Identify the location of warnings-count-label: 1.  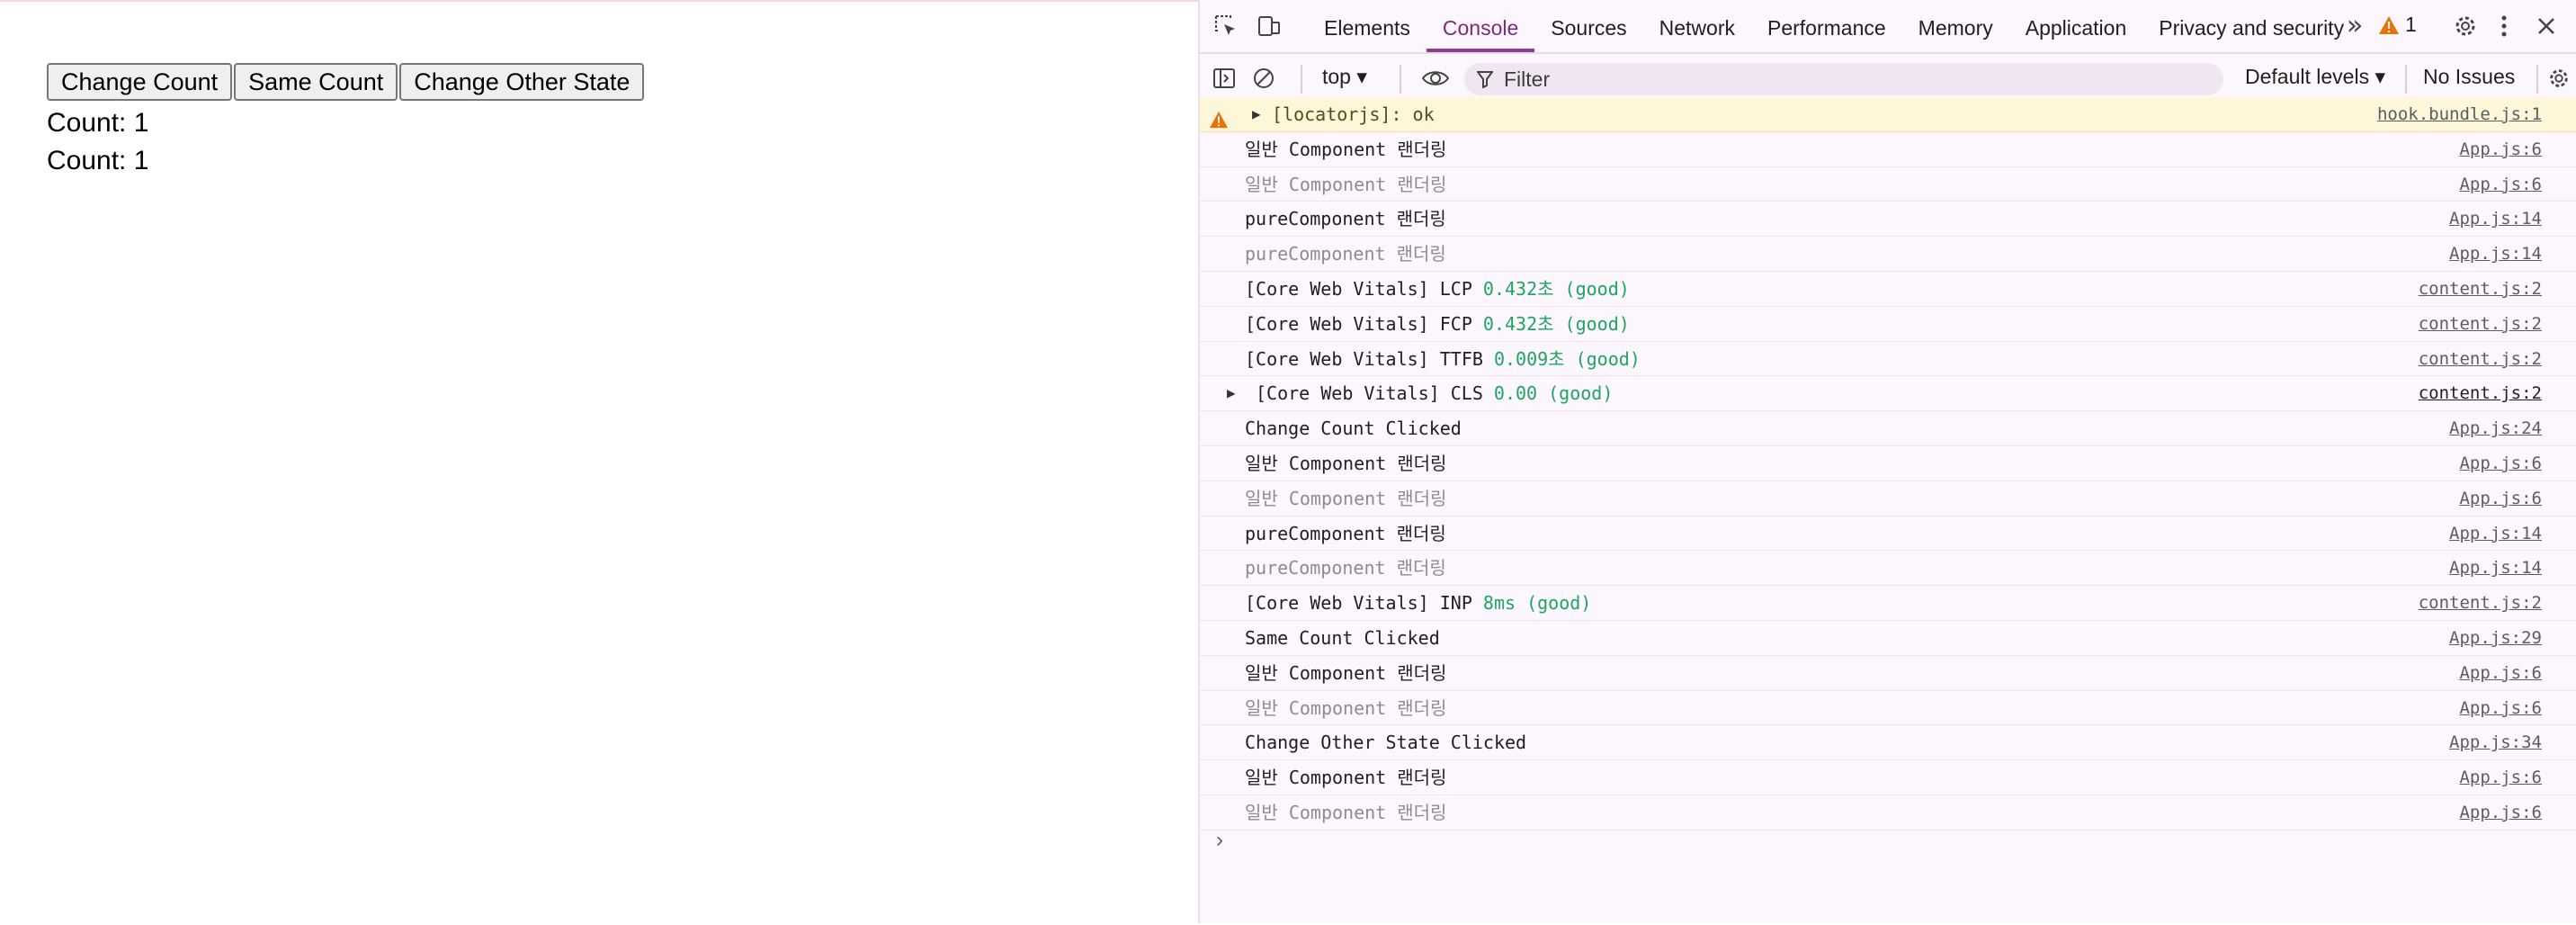
(2411, 24).